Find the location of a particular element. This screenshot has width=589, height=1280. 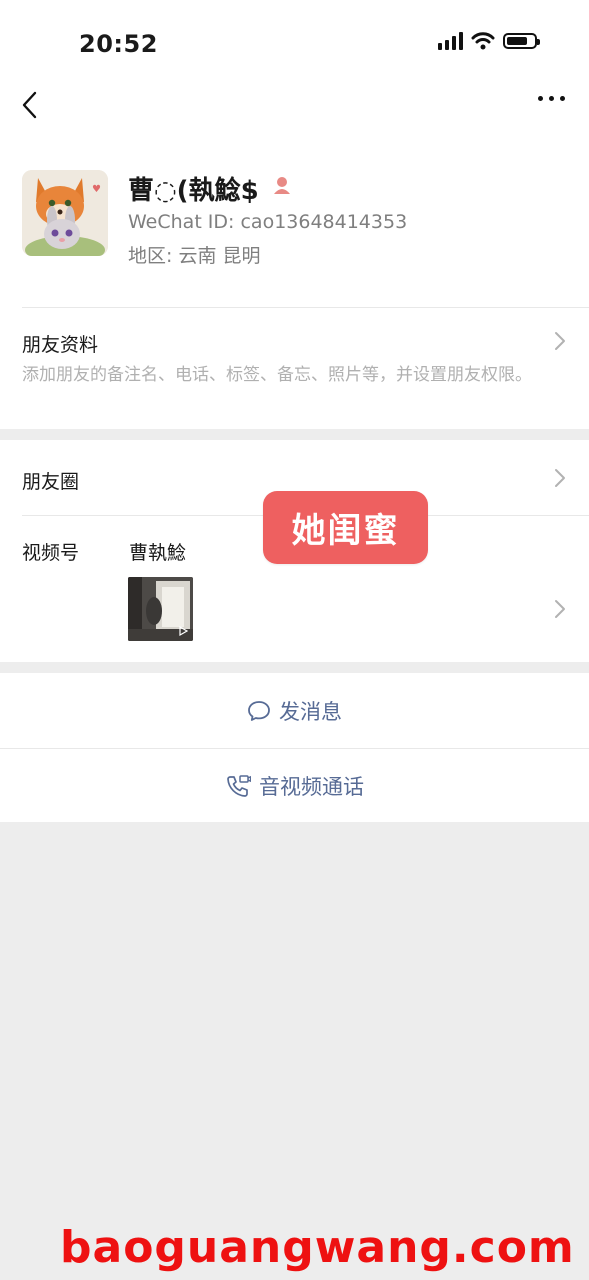

status-time: 20:52 is located at coordinates (118, 44).